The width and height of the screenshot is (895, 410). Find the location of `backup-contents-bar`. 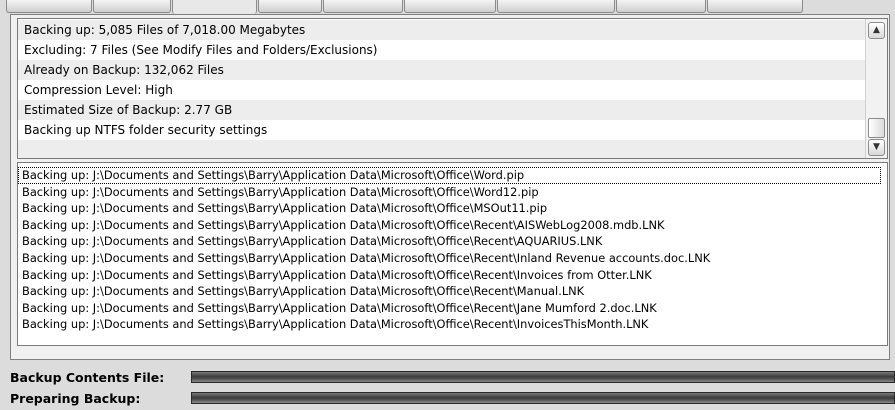

backup-contents-bar is located at coordinates (543, 377).